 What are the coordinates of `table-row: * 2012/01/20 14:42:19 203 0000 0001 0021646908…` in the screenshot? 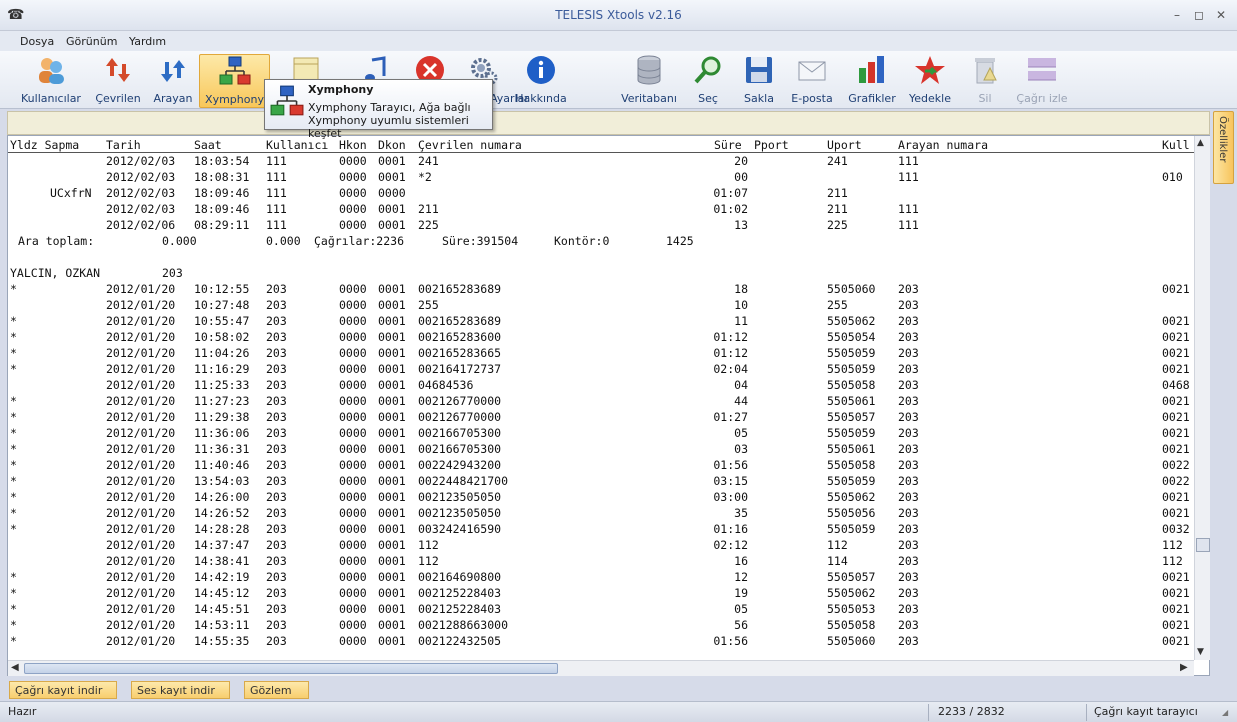 It's located at (601, 577).